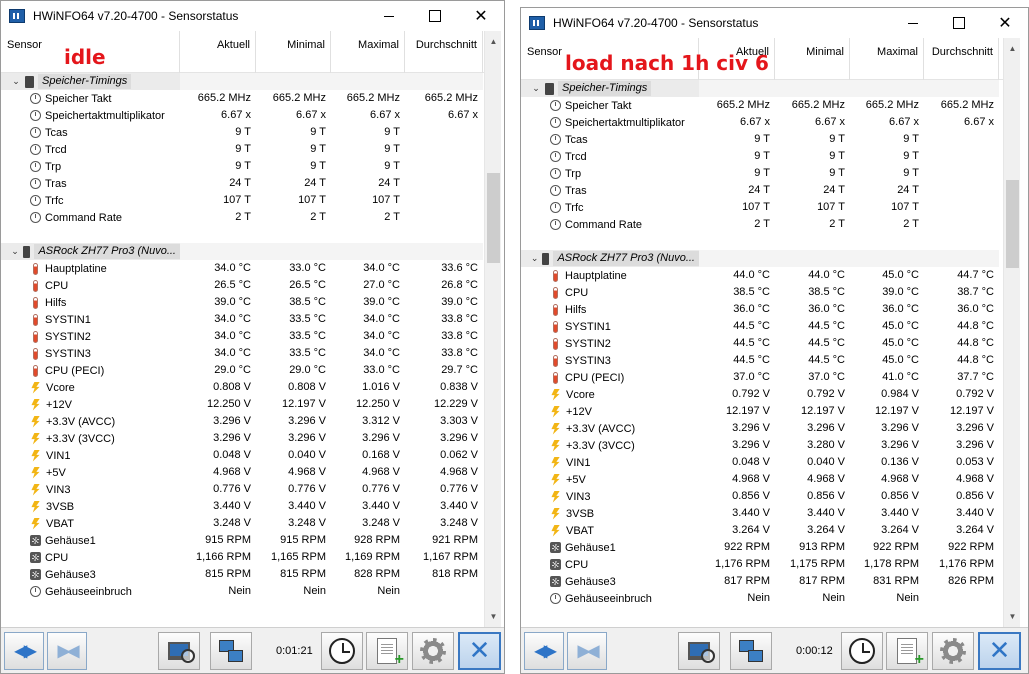  What do you see at coordinates (242, 268) in the screenshot?
I see `sensor-row: Hauptplatine 34.0 °C 33.0 °C 34.0 °C 33.6 °C` at bounding box center [242, 268].